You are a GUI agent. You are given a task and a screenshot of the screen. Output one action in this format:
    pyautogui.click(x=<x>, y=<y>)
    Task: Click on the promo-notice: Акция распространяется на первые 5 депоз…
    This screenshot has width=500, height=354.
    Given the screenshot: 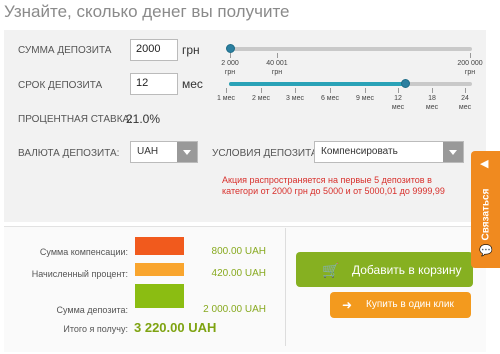 What is the action you would take?
    pyautogui.click(x=333, y=185)
    